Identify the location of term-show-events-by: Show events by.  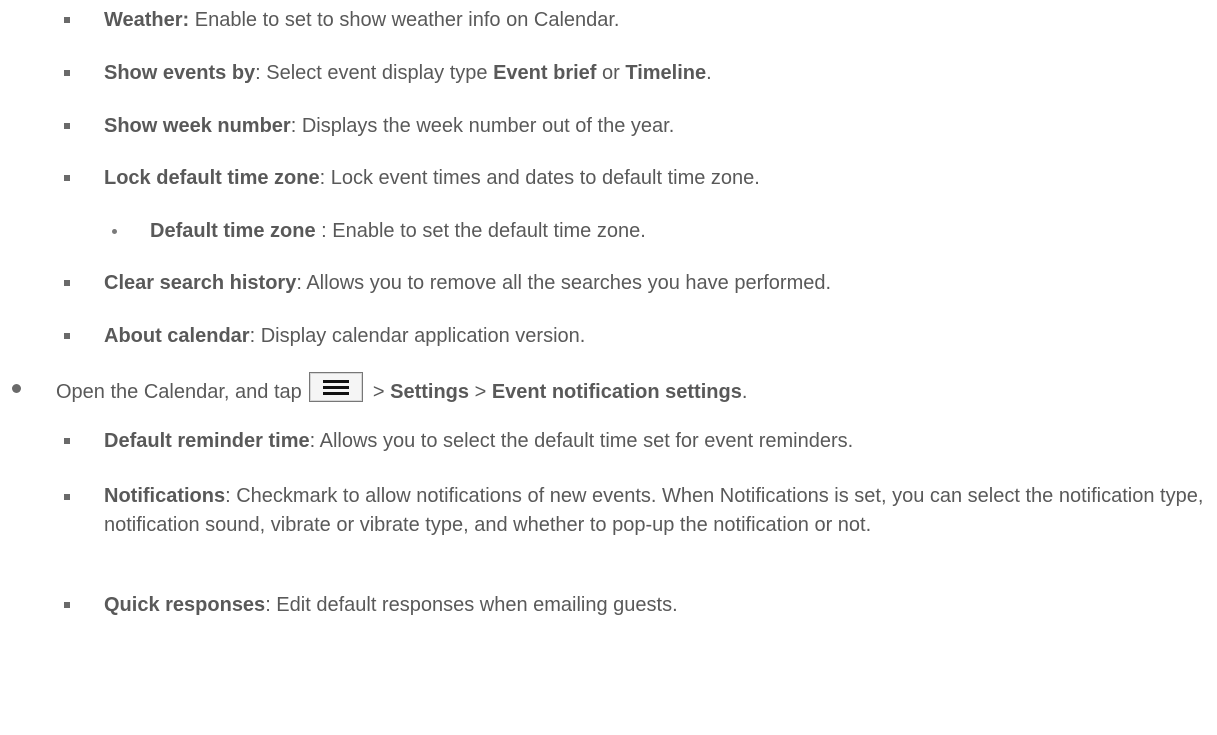
(180, 73).